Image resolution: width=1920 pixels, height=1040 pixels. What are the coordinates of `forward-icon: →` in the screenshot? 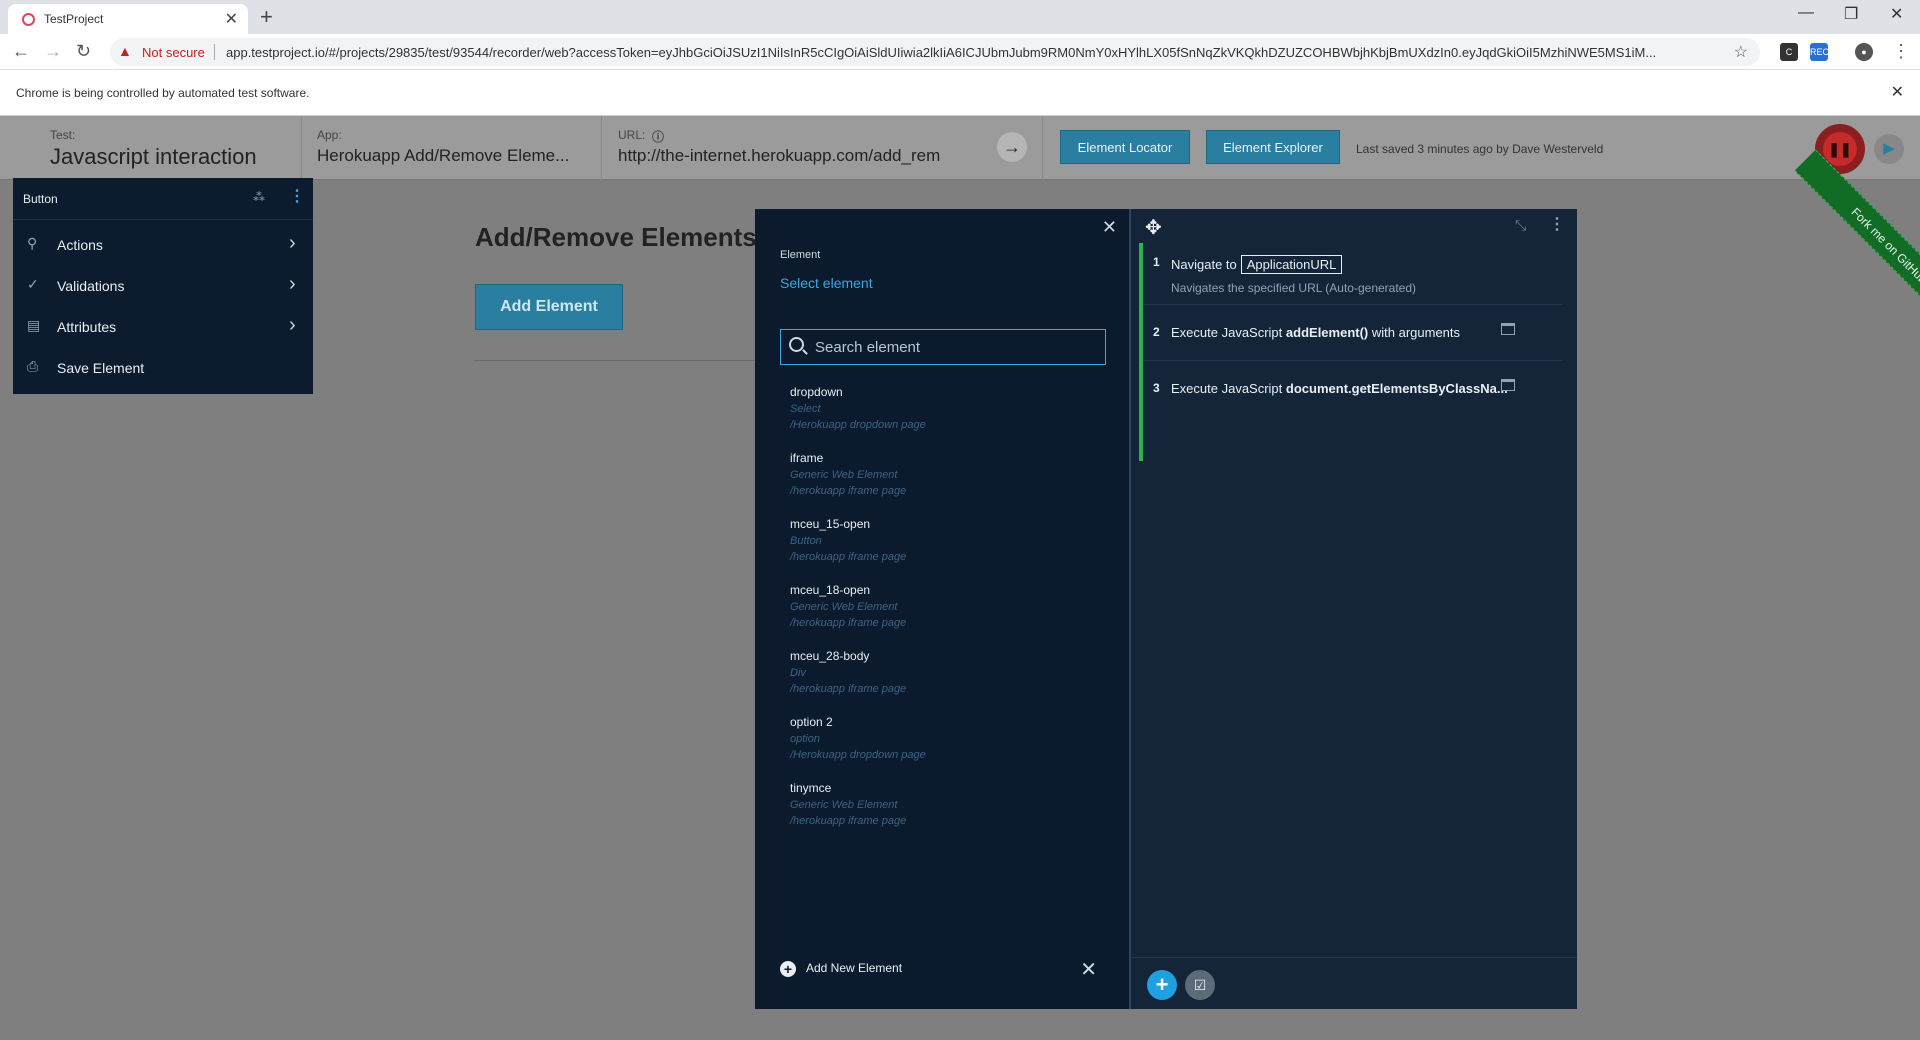 It's located at (53, 51).